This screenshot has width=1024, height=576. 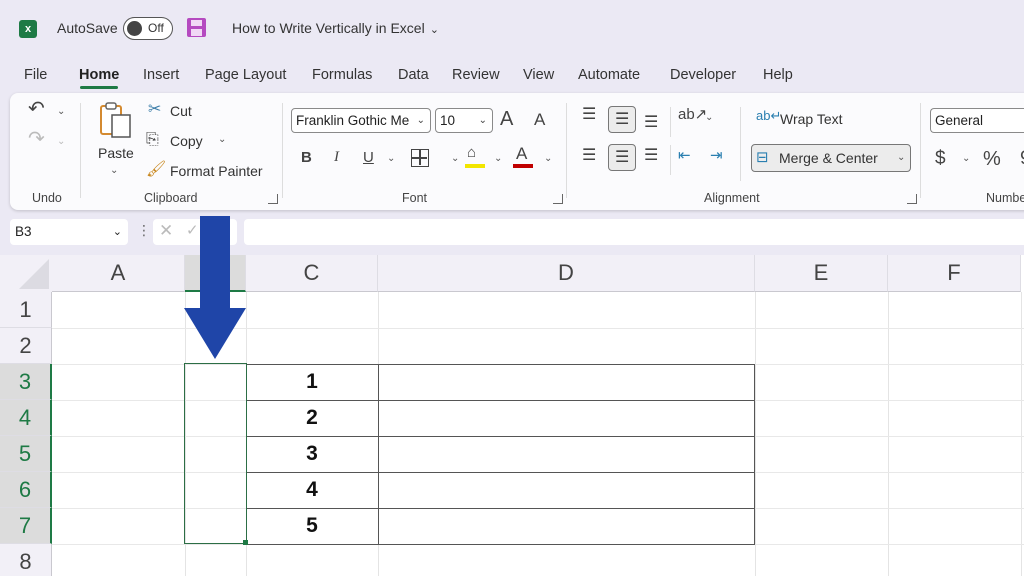 What do you see at coordinates (692, 114) in the screenshot?
I see `orientation-icon: ab↗` at bounding box center [692, 114].